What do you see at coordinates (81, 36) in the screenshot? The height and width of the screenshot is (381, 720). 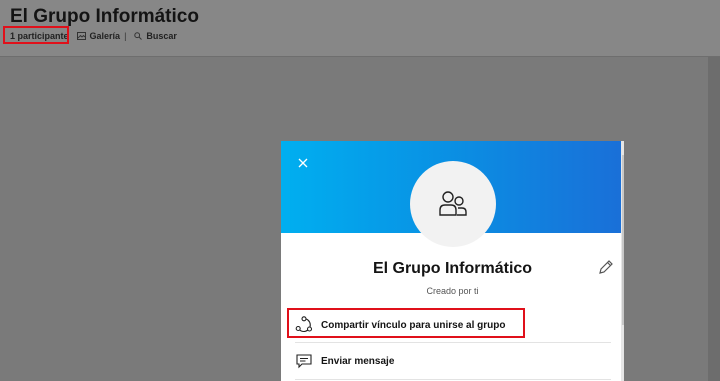 I see `gallery-icon` at bounding box center [81, 36].